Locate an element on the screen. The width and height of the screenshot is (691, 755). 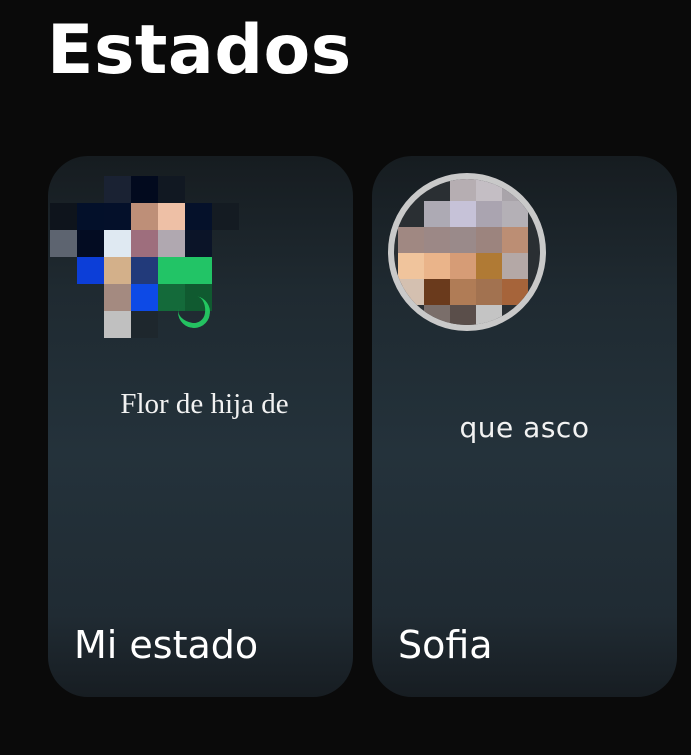
status-owner-label: Sofia is located at coordinates (445, 645).